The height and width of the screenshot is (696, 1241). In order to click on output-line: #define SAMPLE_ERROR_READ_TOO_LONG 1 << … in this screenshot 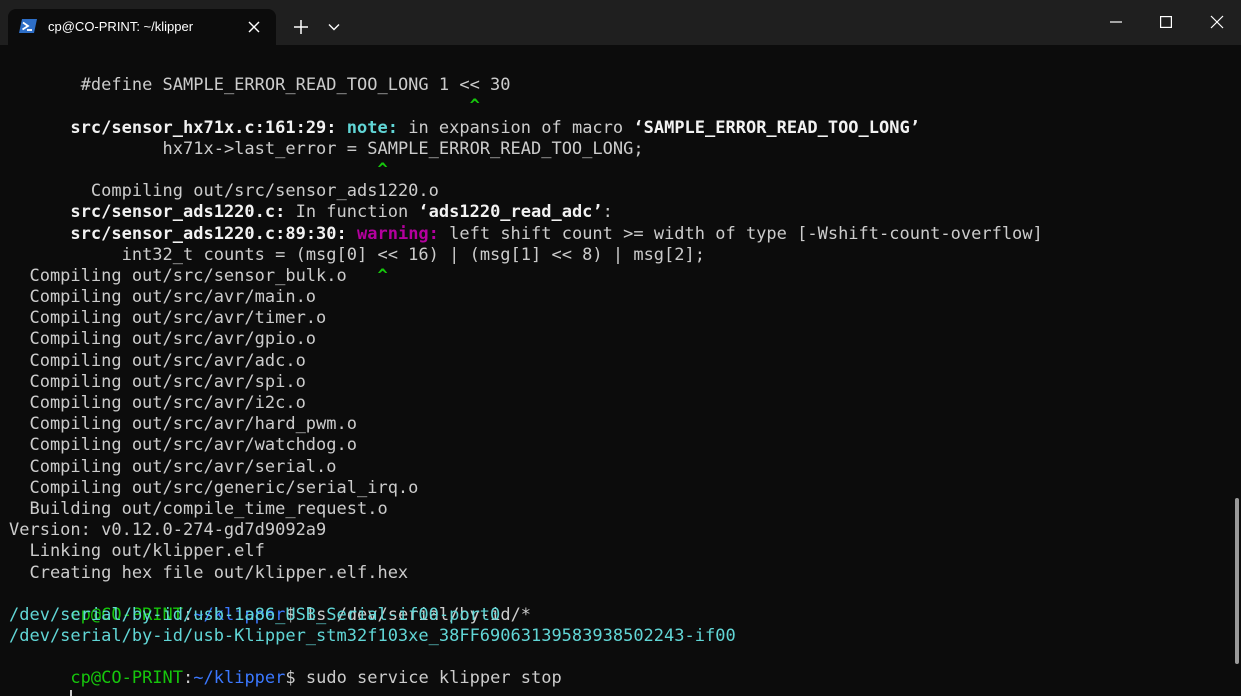, I will do `click(619, 74)`.